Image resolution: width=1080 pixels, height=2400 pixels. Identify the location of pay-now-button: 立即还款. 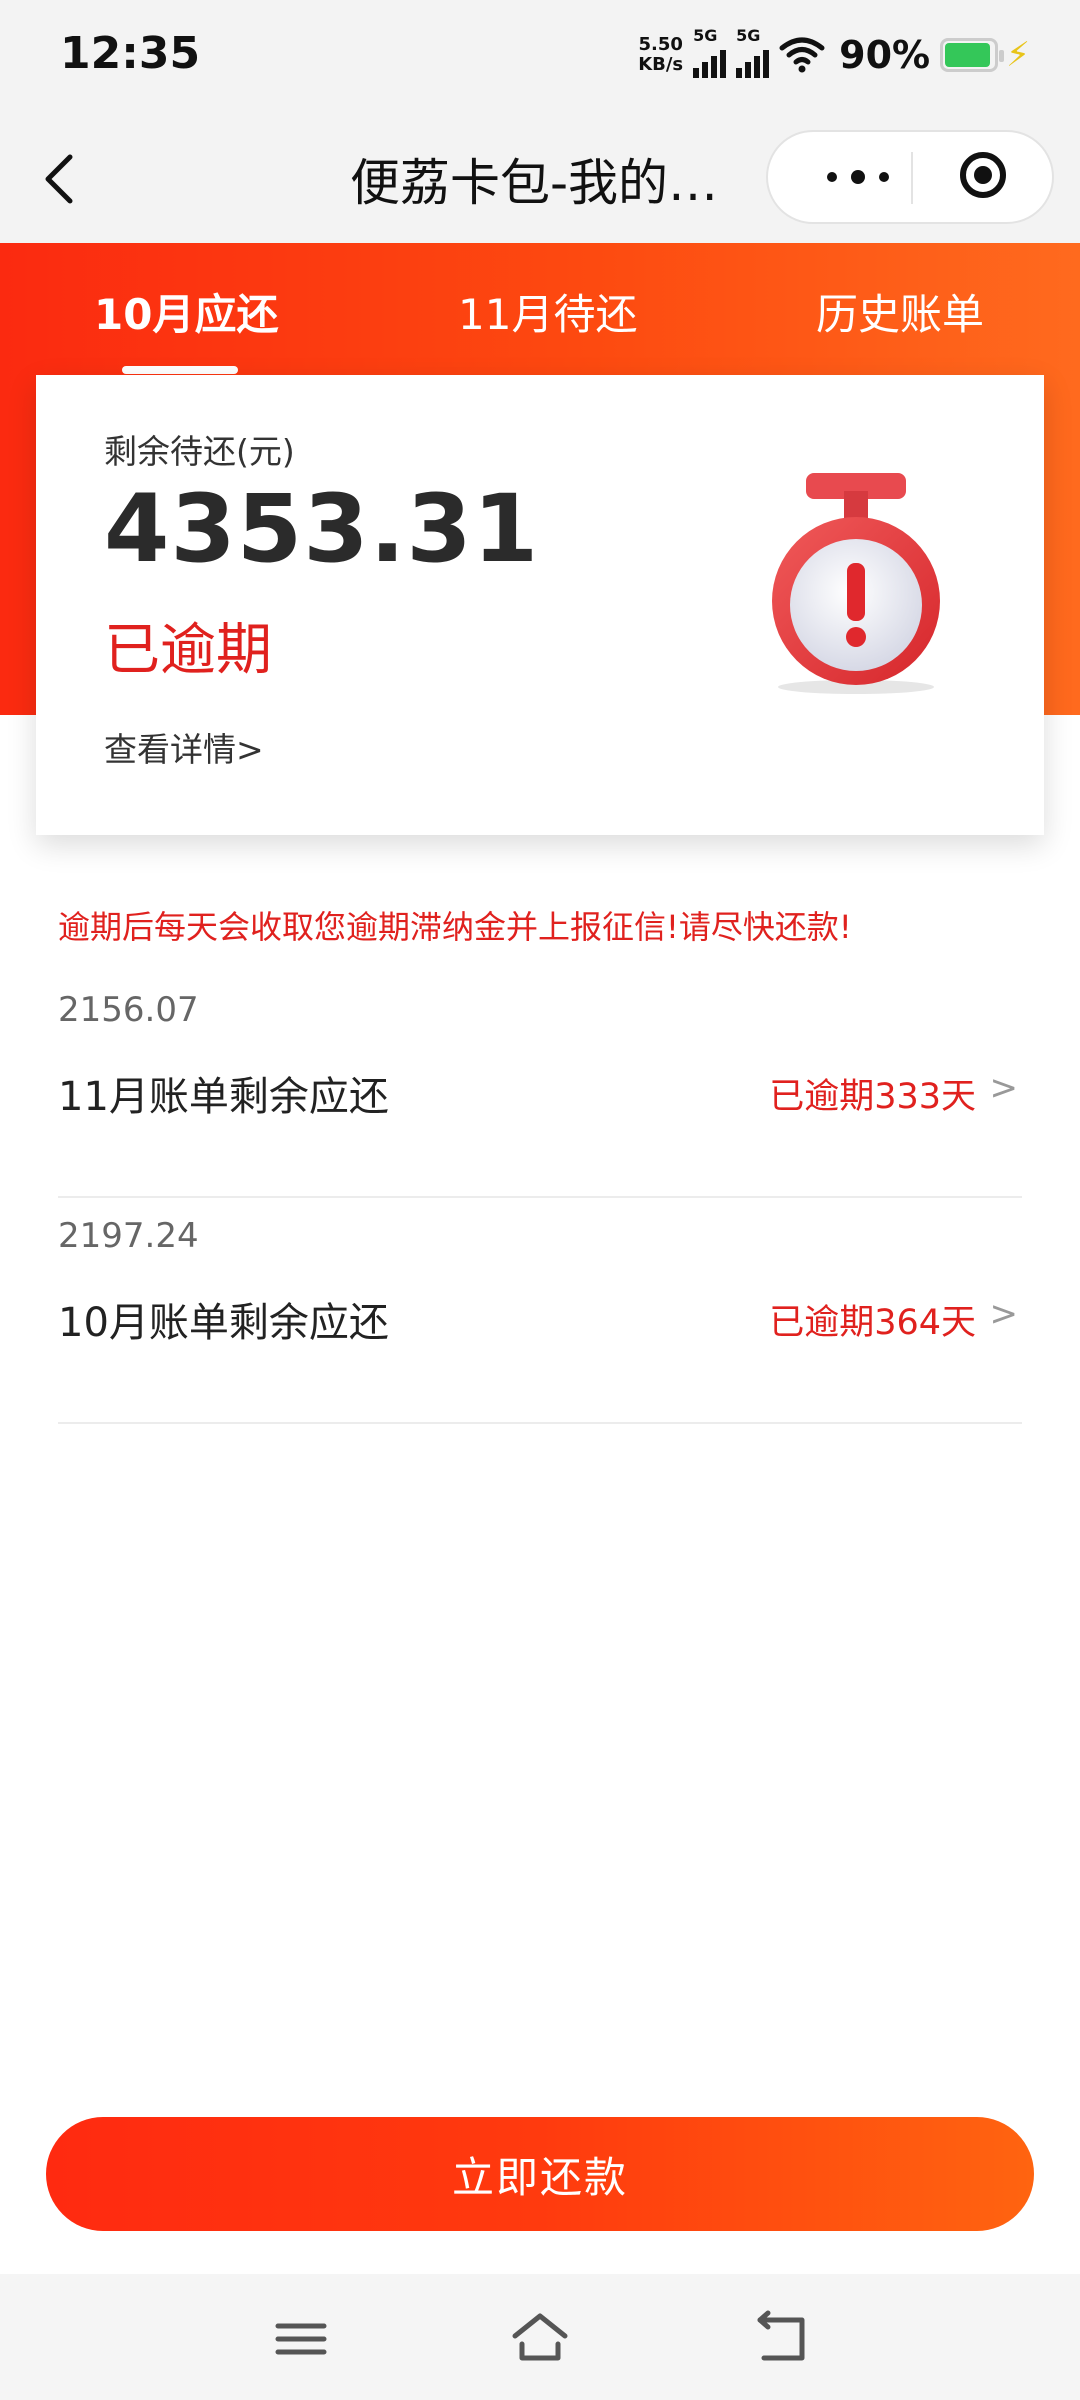
(540, 2174).